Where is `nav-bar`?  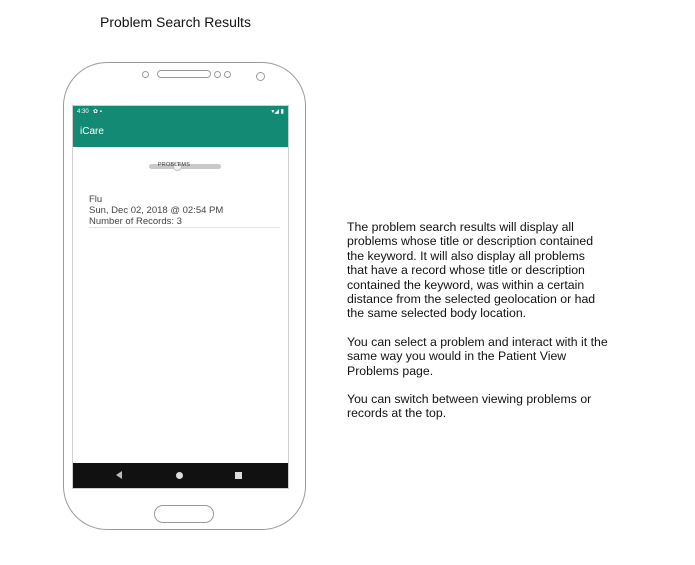
nav-bar is located at coordinates (180, 475).